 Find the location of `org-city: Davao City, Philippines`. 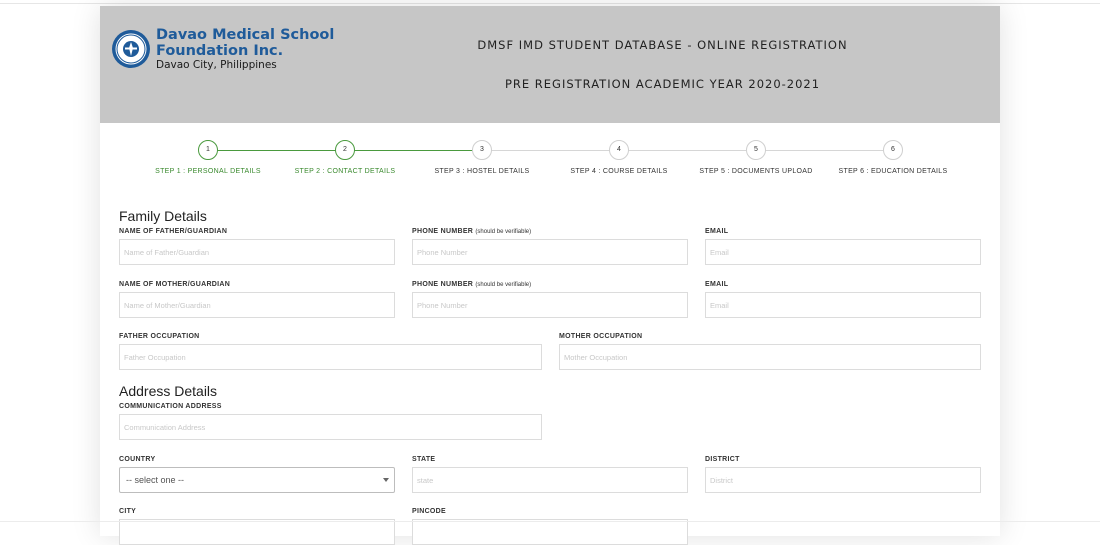

org-city: Davao City, Philippines is located at coordinates (216, 65).